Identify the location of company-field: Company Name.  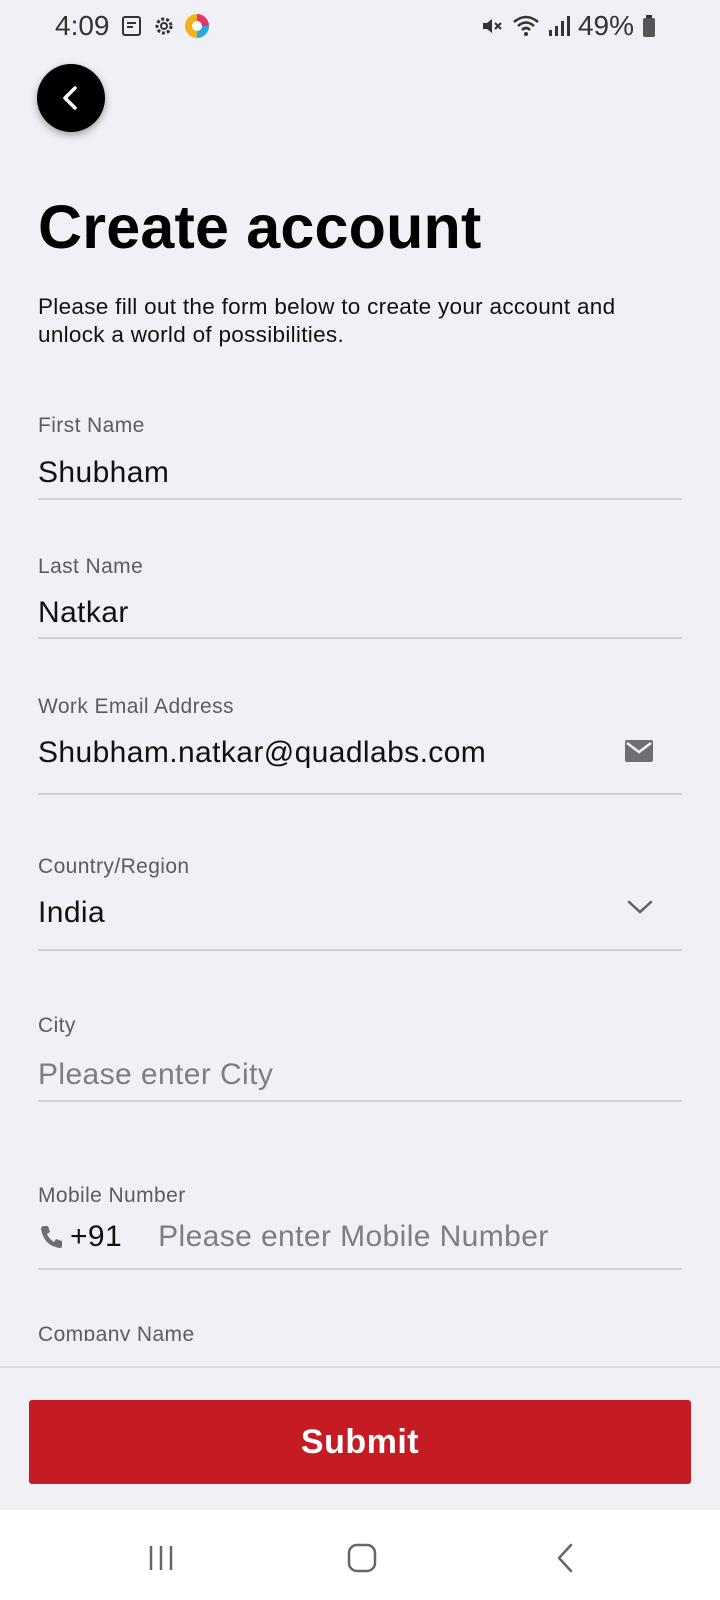
(360, 1332).